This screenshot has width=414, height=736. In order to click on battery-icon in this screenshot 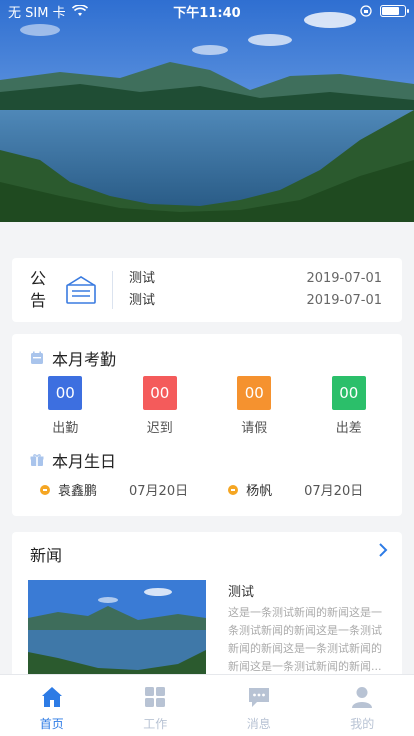, I will do `click(394, 11)`.